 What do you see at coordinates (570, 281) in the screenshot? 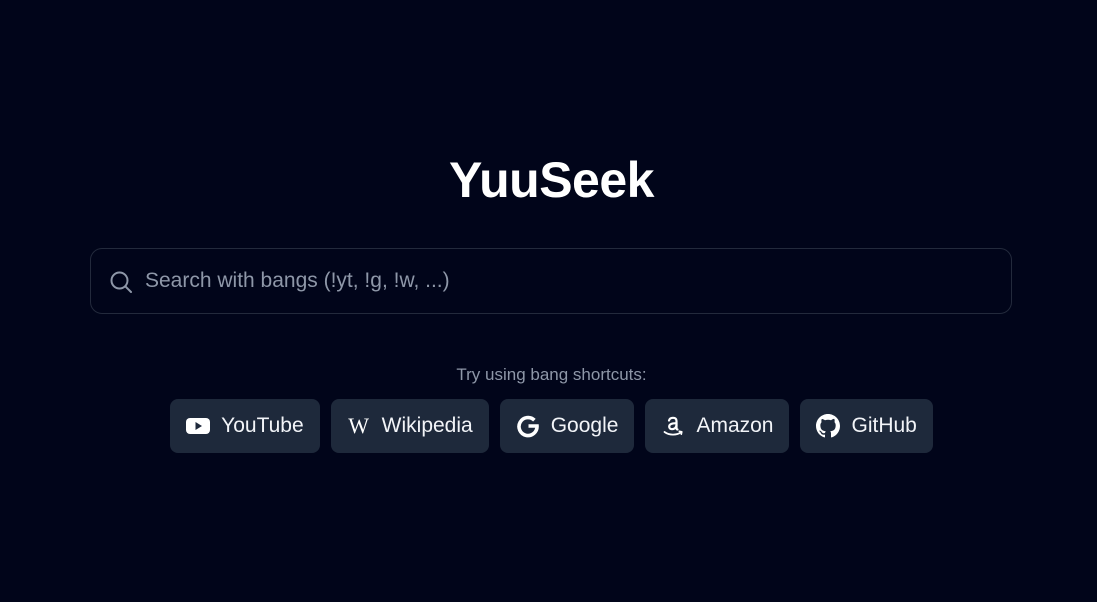
I see `search-input` at bounding box center [570, 281].